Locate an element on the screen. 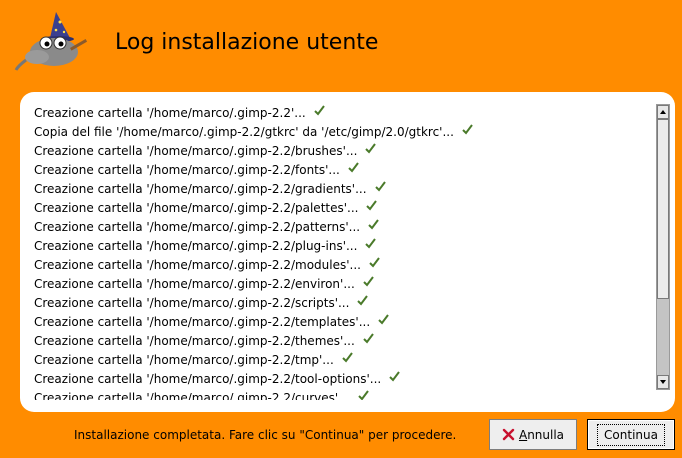 The image size is (682, 458). scroll-down-button is located at coordinates (663, 382).